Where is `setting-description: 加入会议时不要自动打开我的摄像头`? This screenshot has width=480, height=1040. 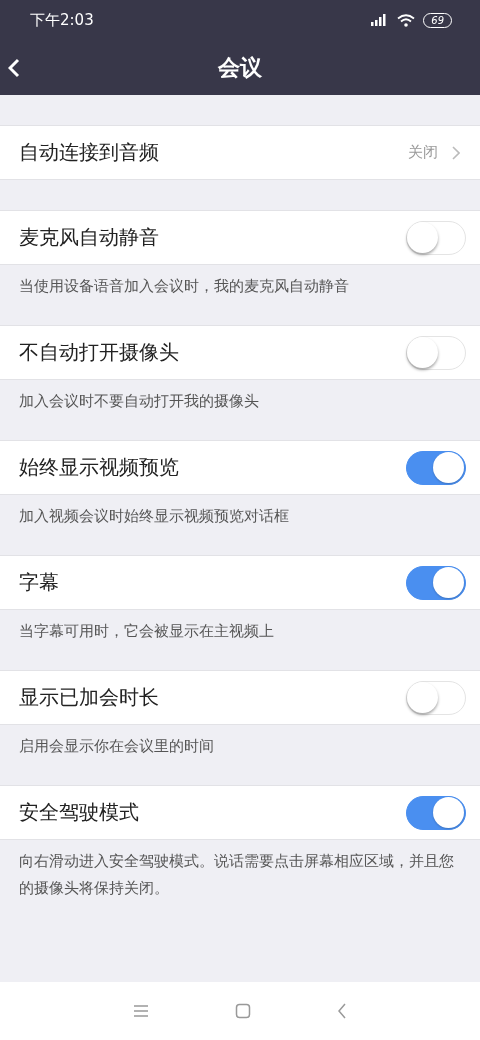 setting-description: 加入会议时不要自动打开我的摄像头 is located at coordinates (139, 401).